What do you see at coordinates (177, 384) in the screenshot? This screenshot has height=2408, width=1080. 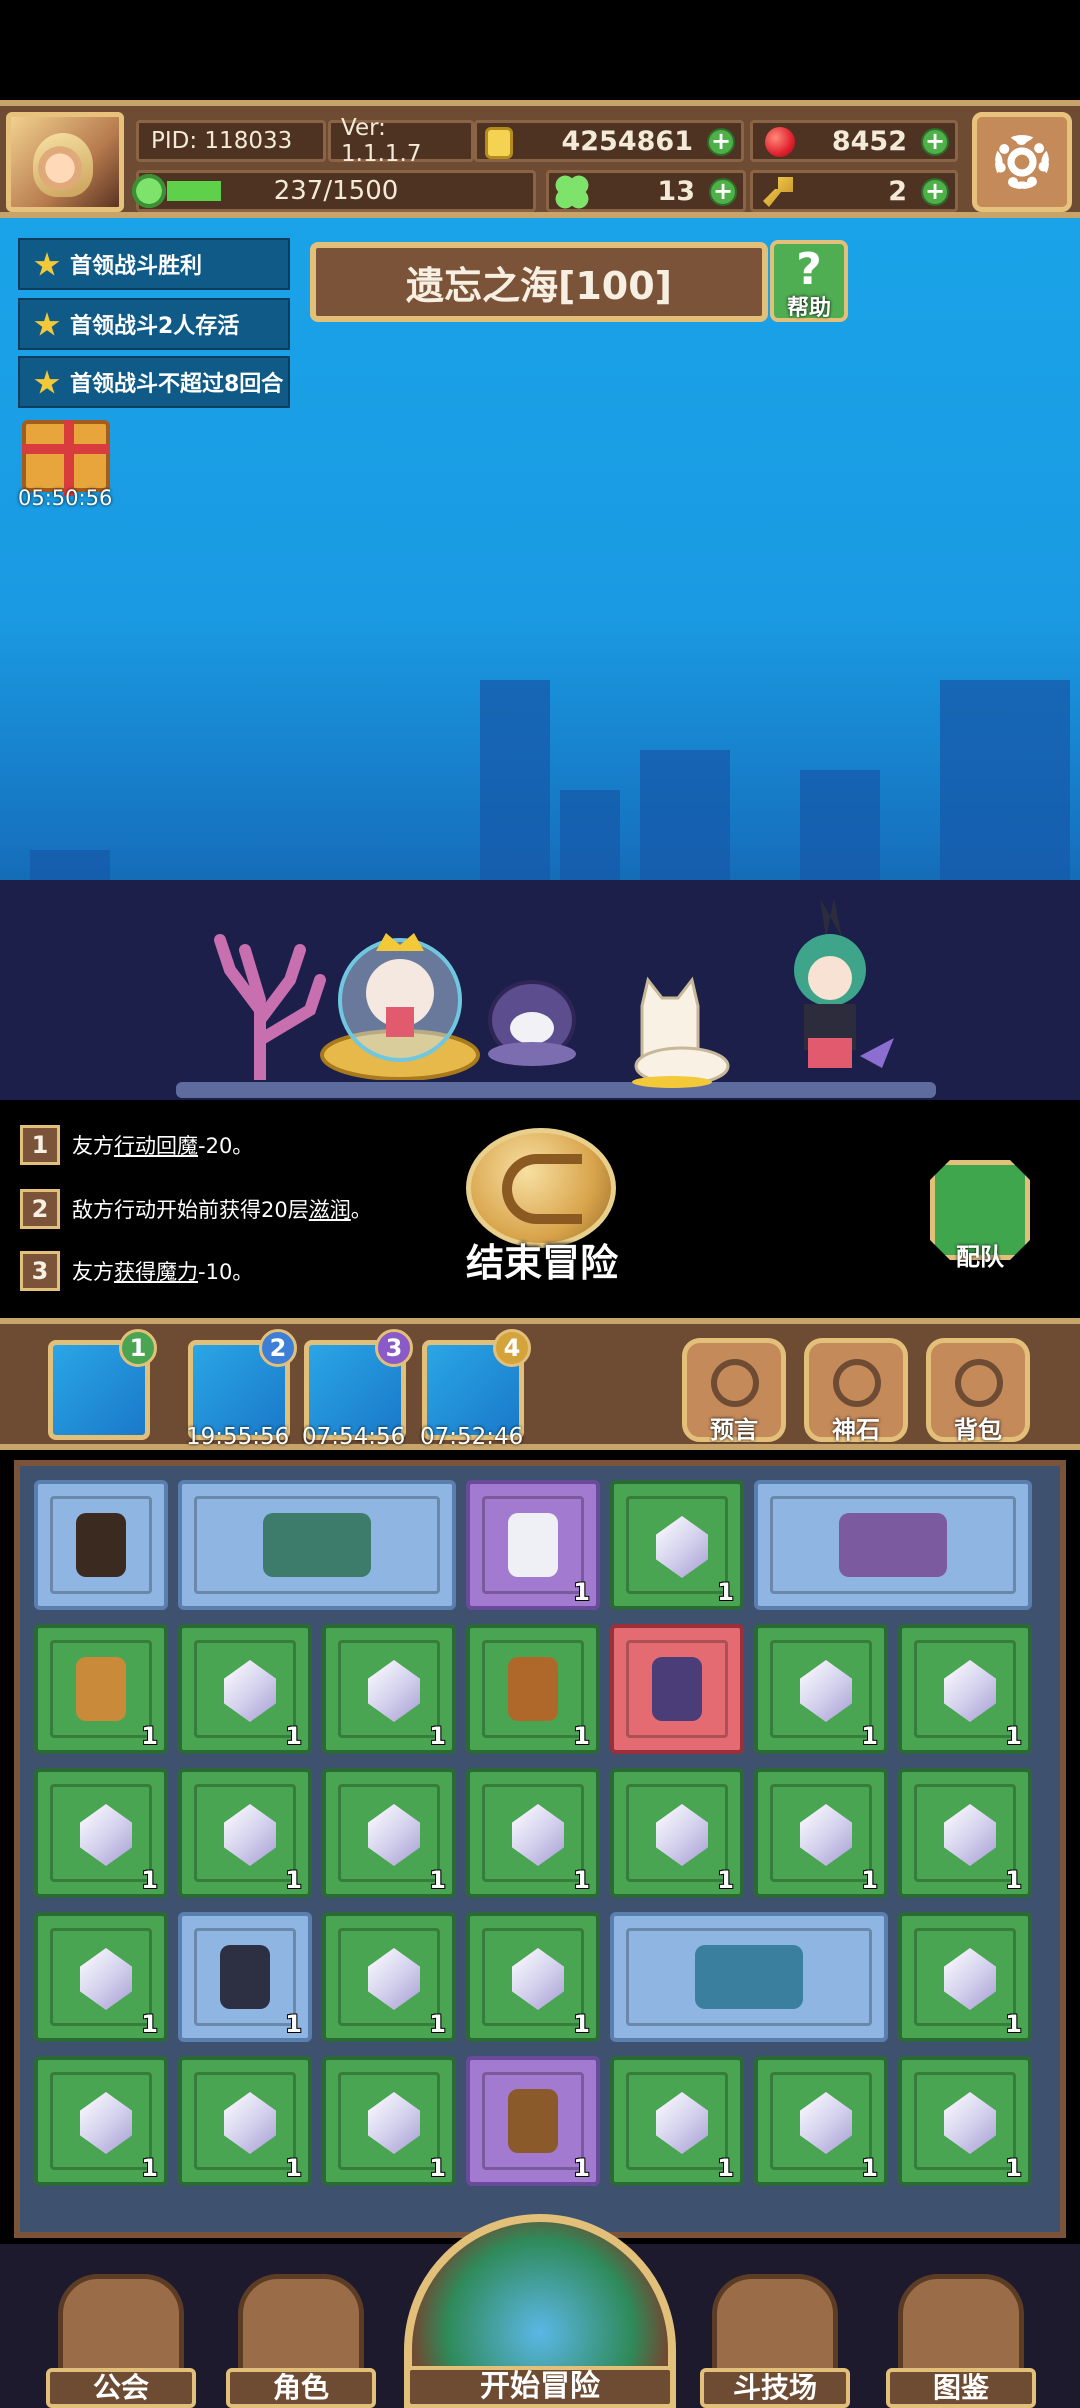 I see `objective-text: 首领战斗不超过8回合` at bounding box center [177, 384].